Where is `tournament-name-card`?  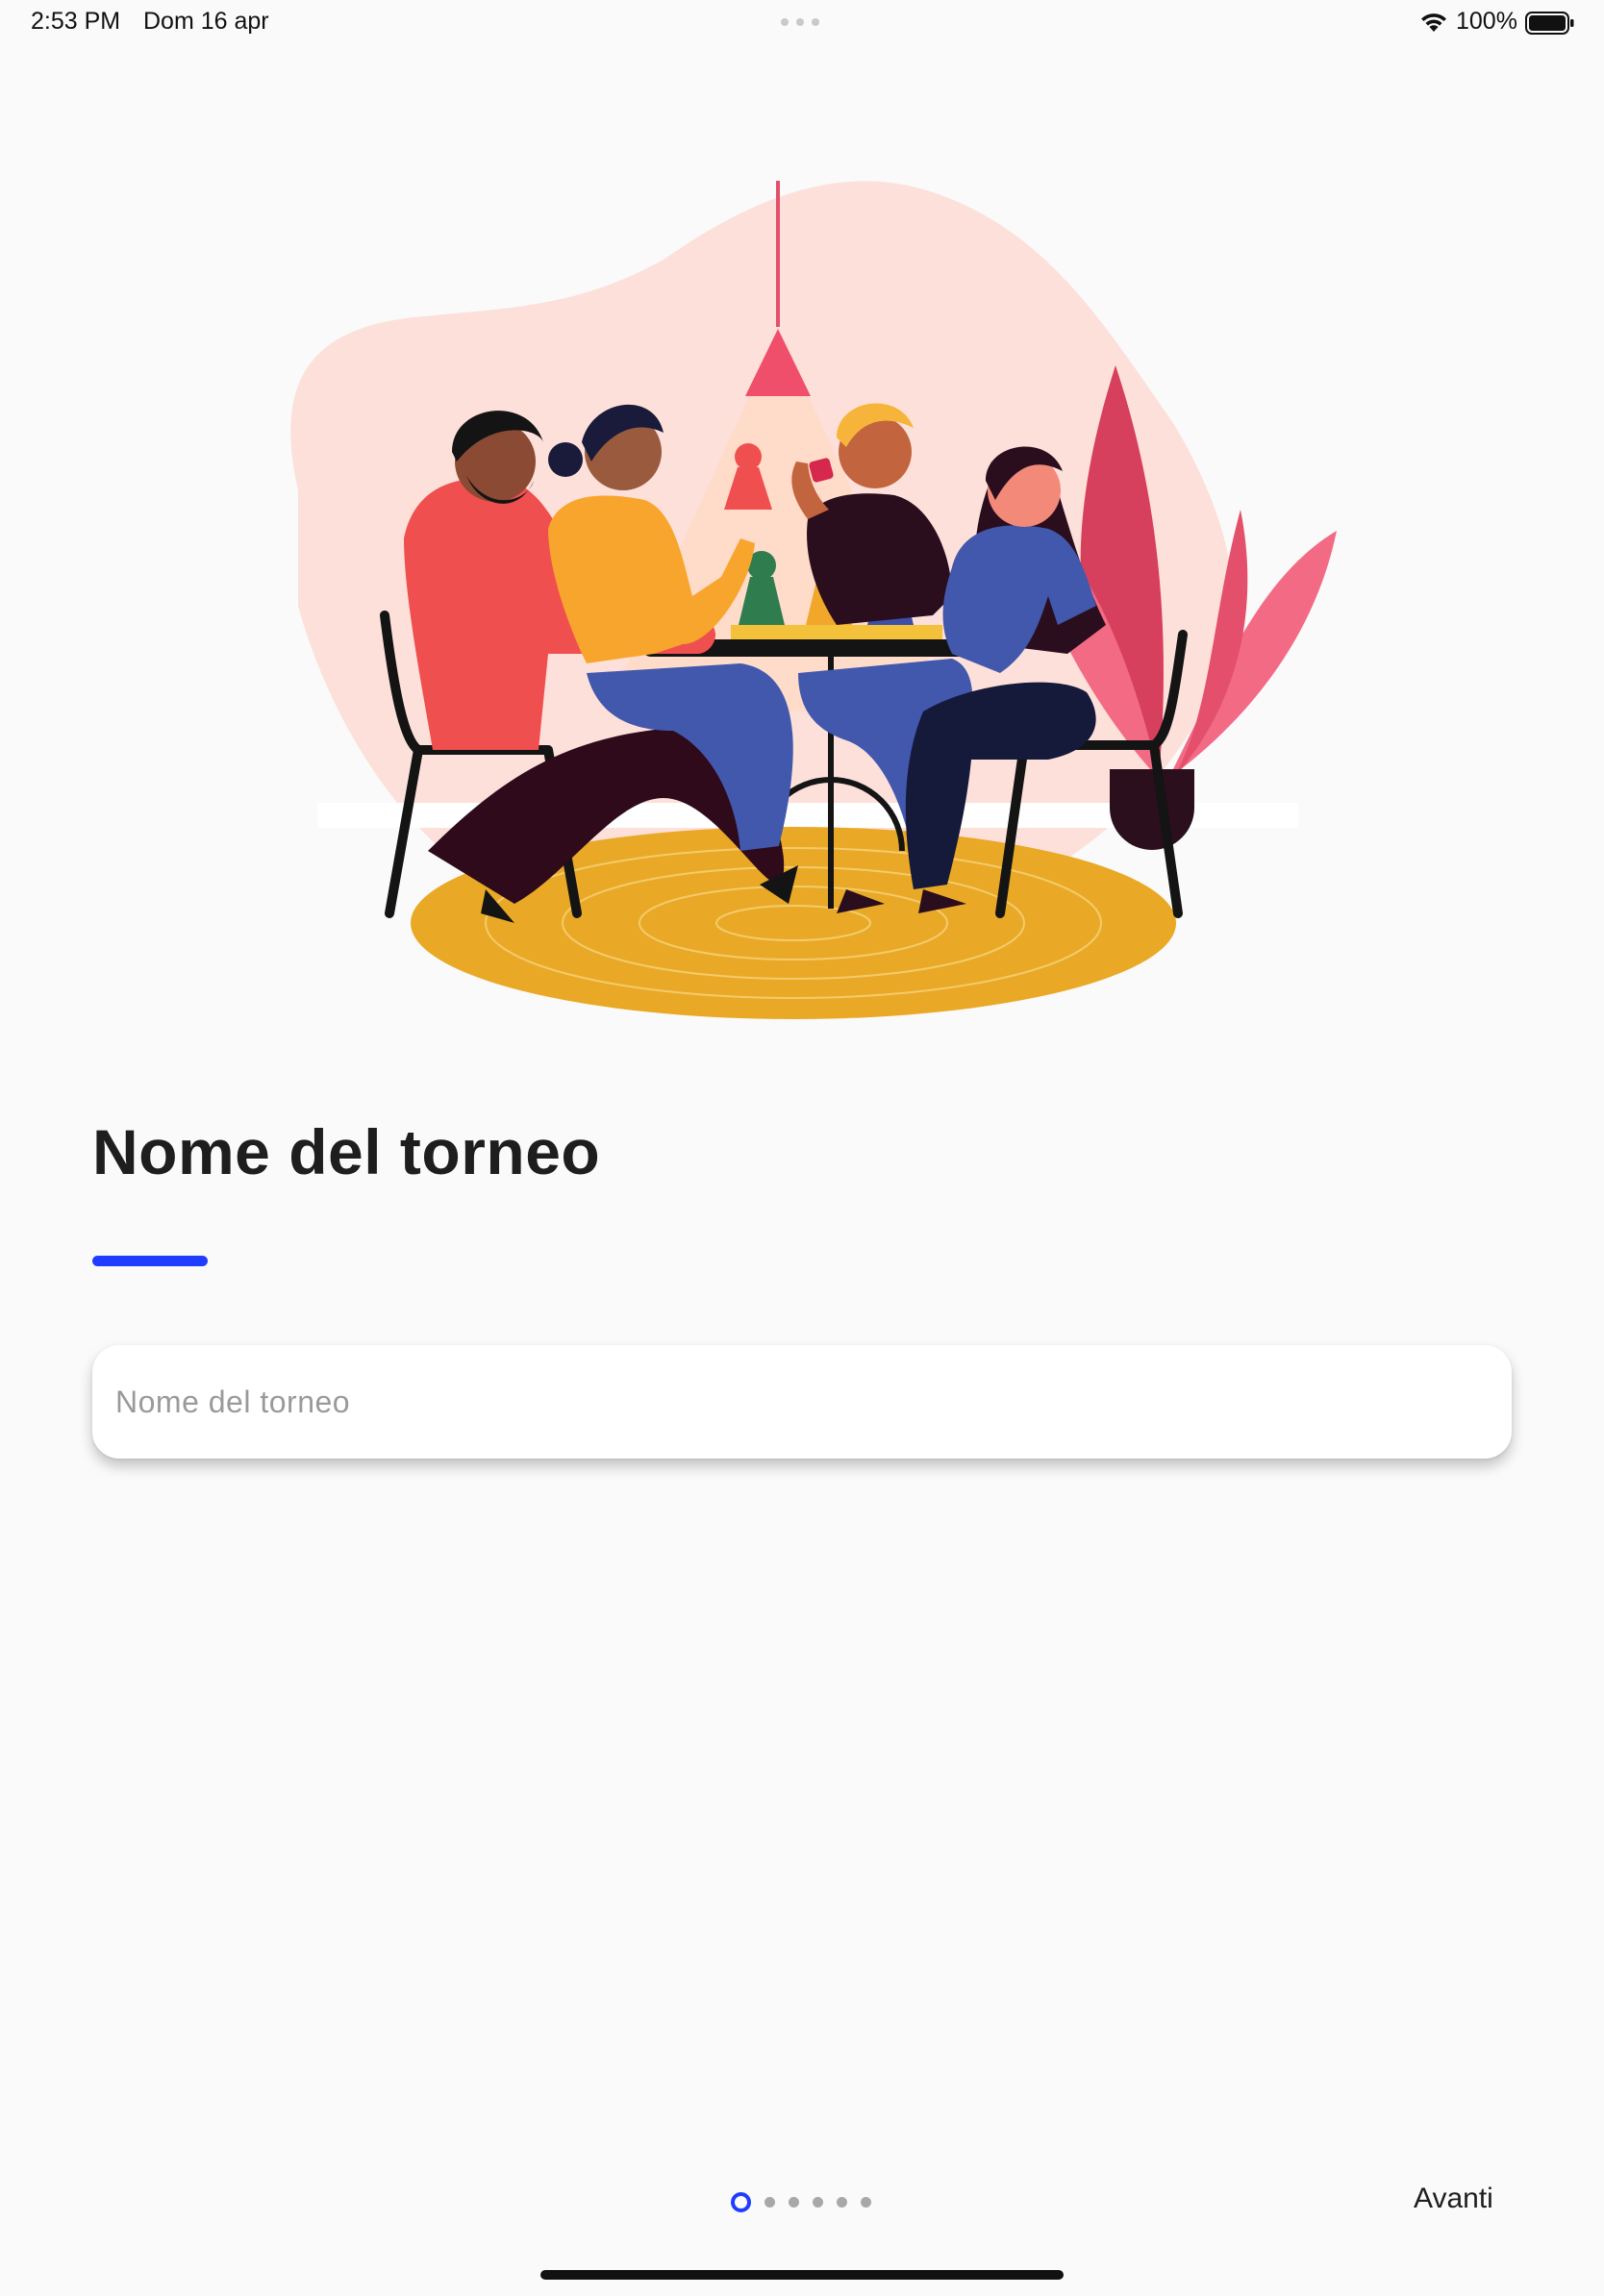 tournament-name-card is located at coordinates (802, 1402).